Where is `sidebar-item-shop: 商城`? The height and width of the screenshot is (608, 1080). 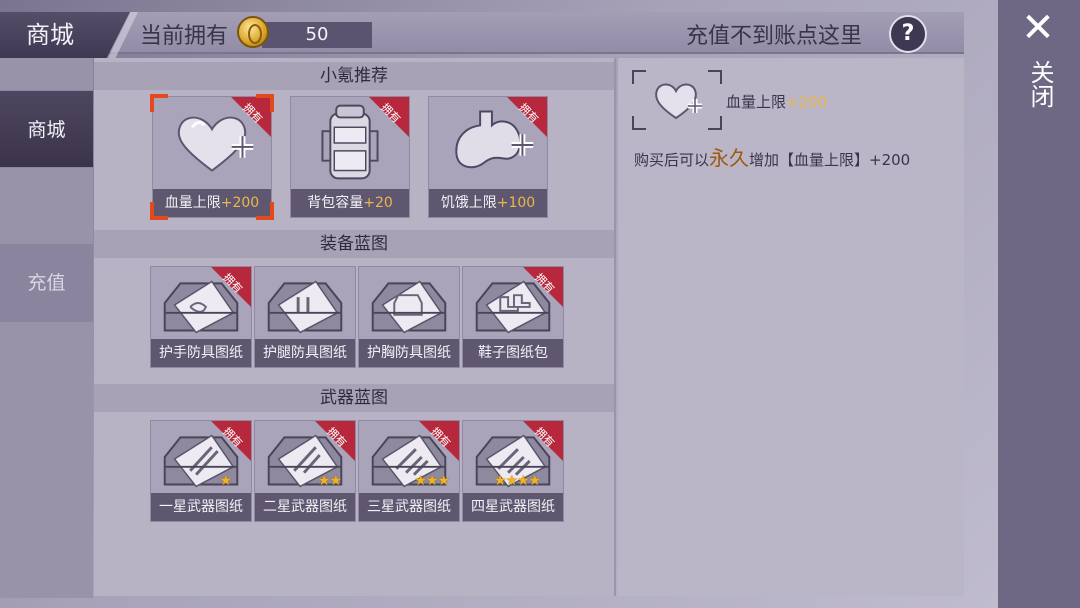
sidebar-item-shop: 商城 is located at coordinates (46, 129).